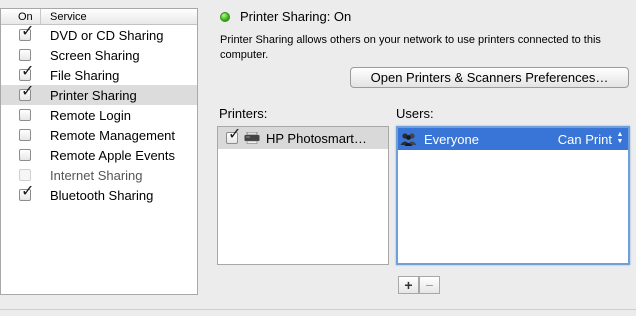  Describe the element at coordinates (451, 139) in the screenshot. I see `user-name: Everyone` at that location.